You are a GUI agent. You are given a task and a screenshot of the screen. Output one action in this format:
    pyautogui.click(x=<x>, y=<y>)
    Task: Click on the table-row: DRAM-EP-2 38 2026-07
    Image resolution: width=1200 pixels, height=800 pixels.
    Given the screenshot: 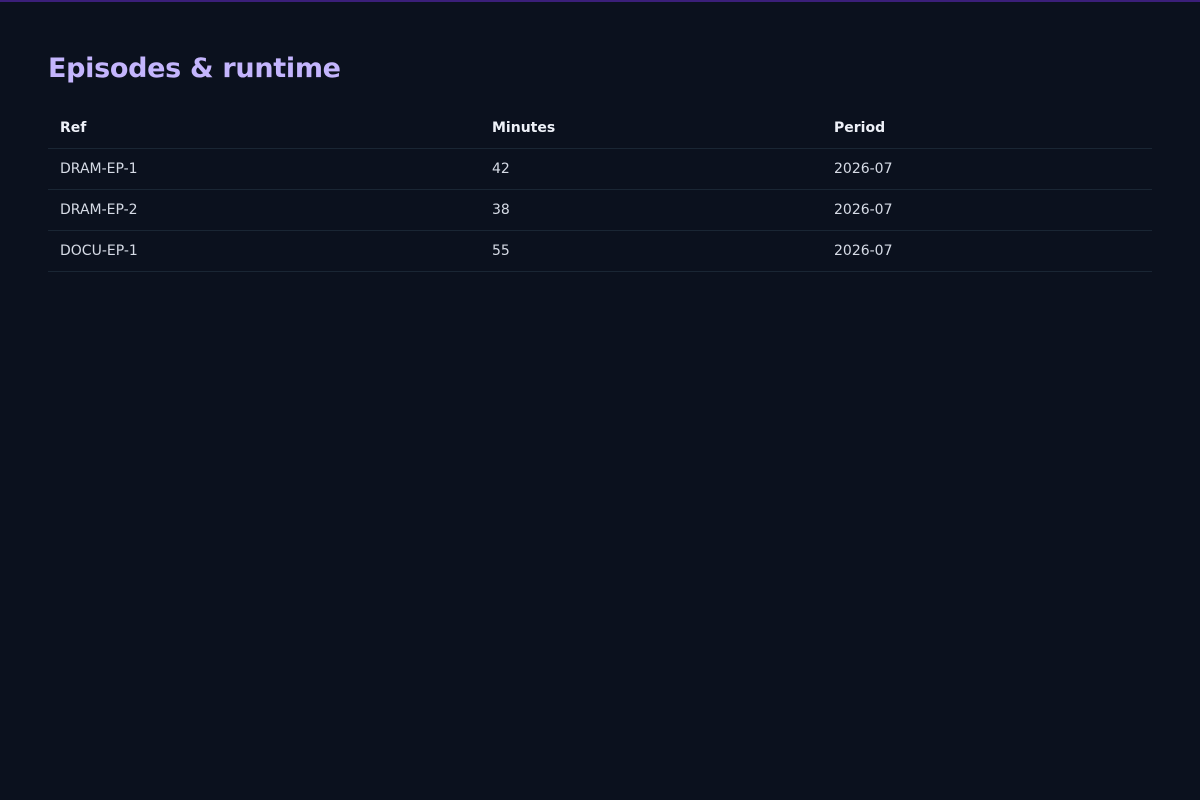 What is the action you would take?
    pyautogui.click(x=600, y=210)
    